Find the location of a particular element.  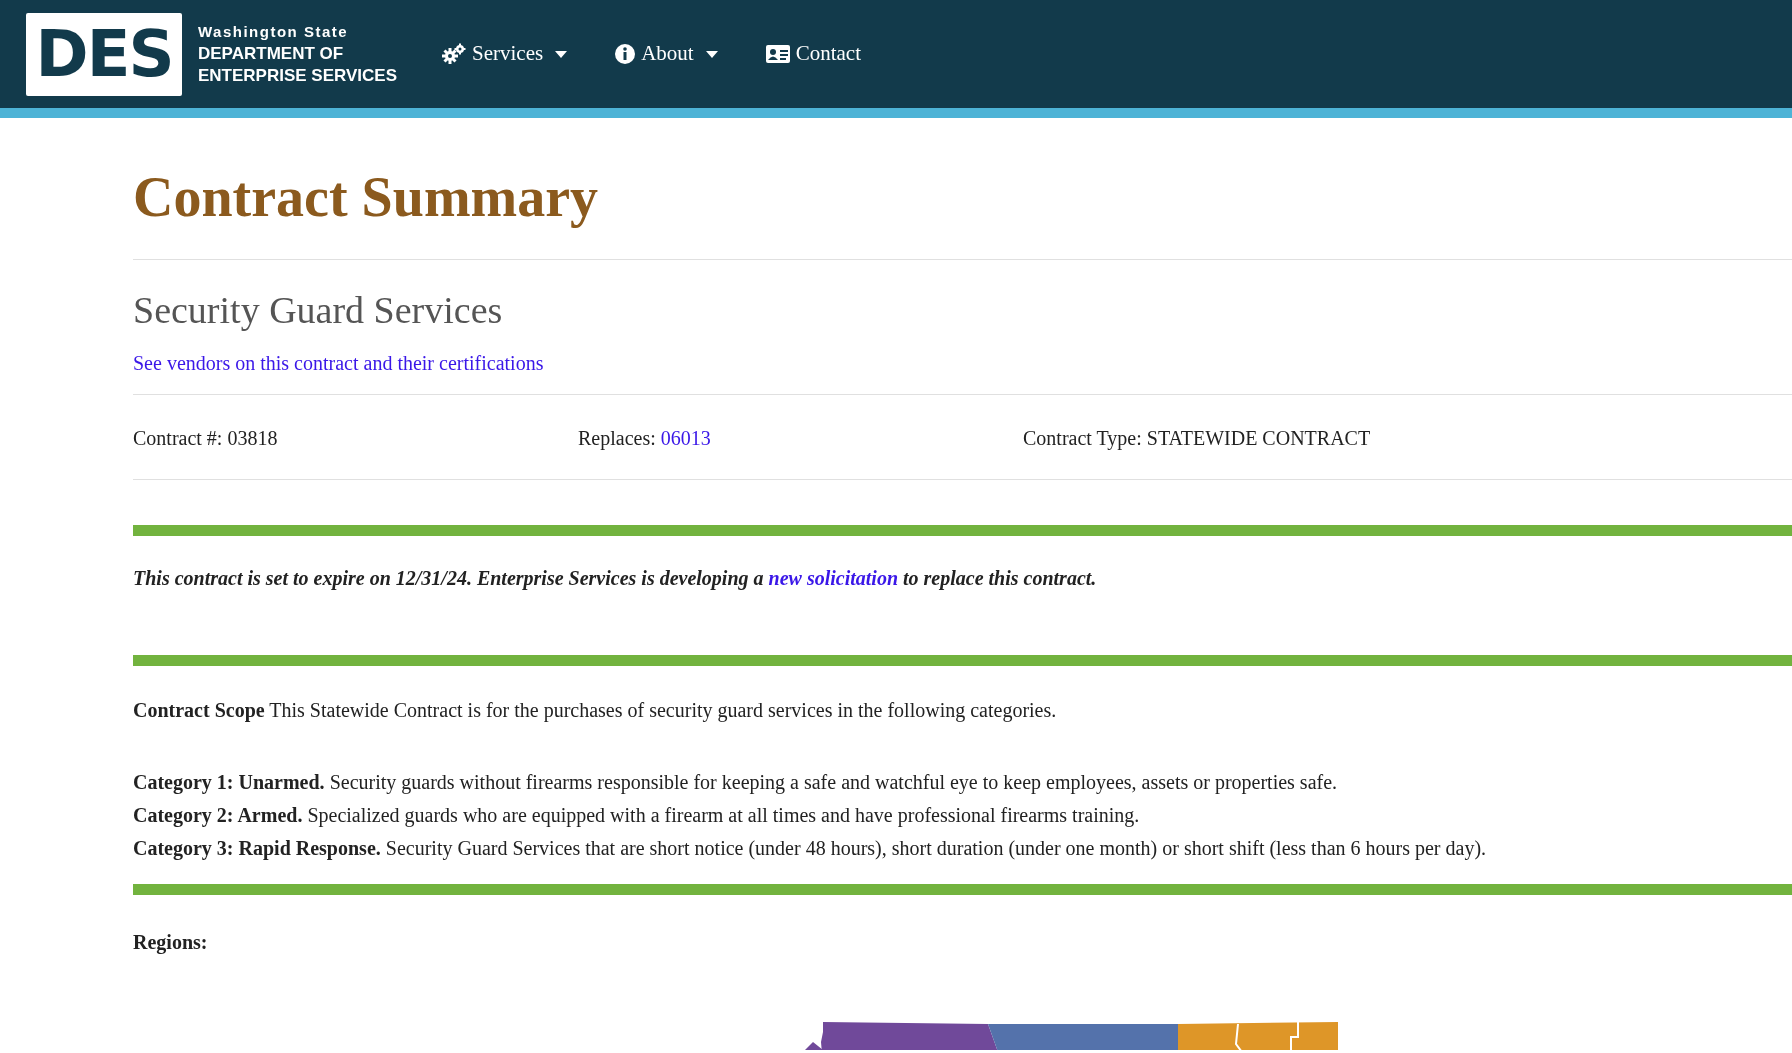

nav-dropdown: Services is located at coordinates (505, 54).